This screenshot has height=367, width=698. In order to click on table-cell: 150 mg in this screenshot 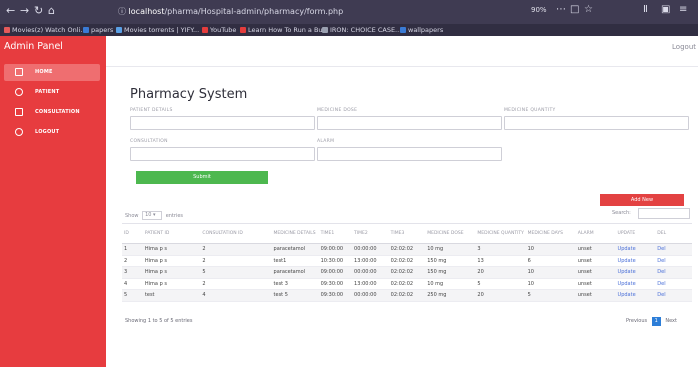, I will do `click(450, 272)`.